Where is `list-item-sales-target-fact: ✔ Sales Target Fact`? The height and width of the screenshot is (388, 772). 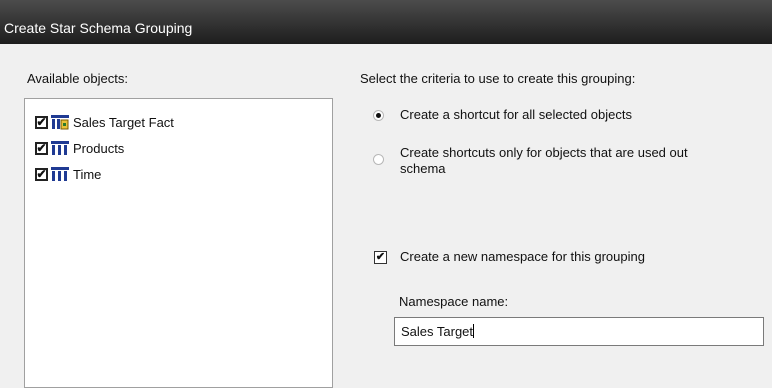
list-item-sales-target-fact: ✔ Sales Target Fact is located at coordinates (104, 122).